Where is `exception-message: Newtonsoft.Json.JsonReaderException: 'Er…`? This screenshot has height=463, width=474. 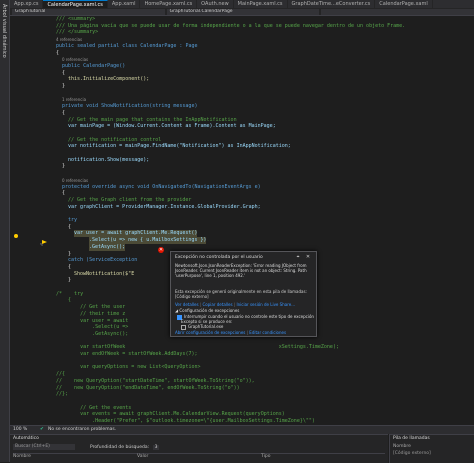
exception-message: Newtonsoft.Json.JsonReaderException: 'Er… is located at coordinates (241, 270).